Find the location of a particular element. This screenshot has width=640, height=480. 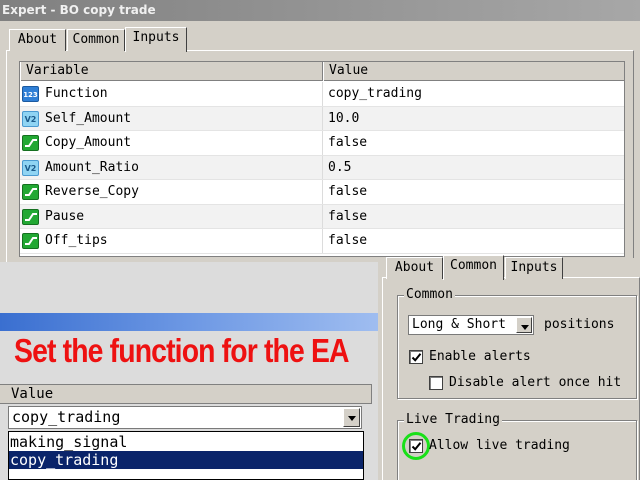

combo-selected-value: copy_trading is located at coordinates (66, 417).